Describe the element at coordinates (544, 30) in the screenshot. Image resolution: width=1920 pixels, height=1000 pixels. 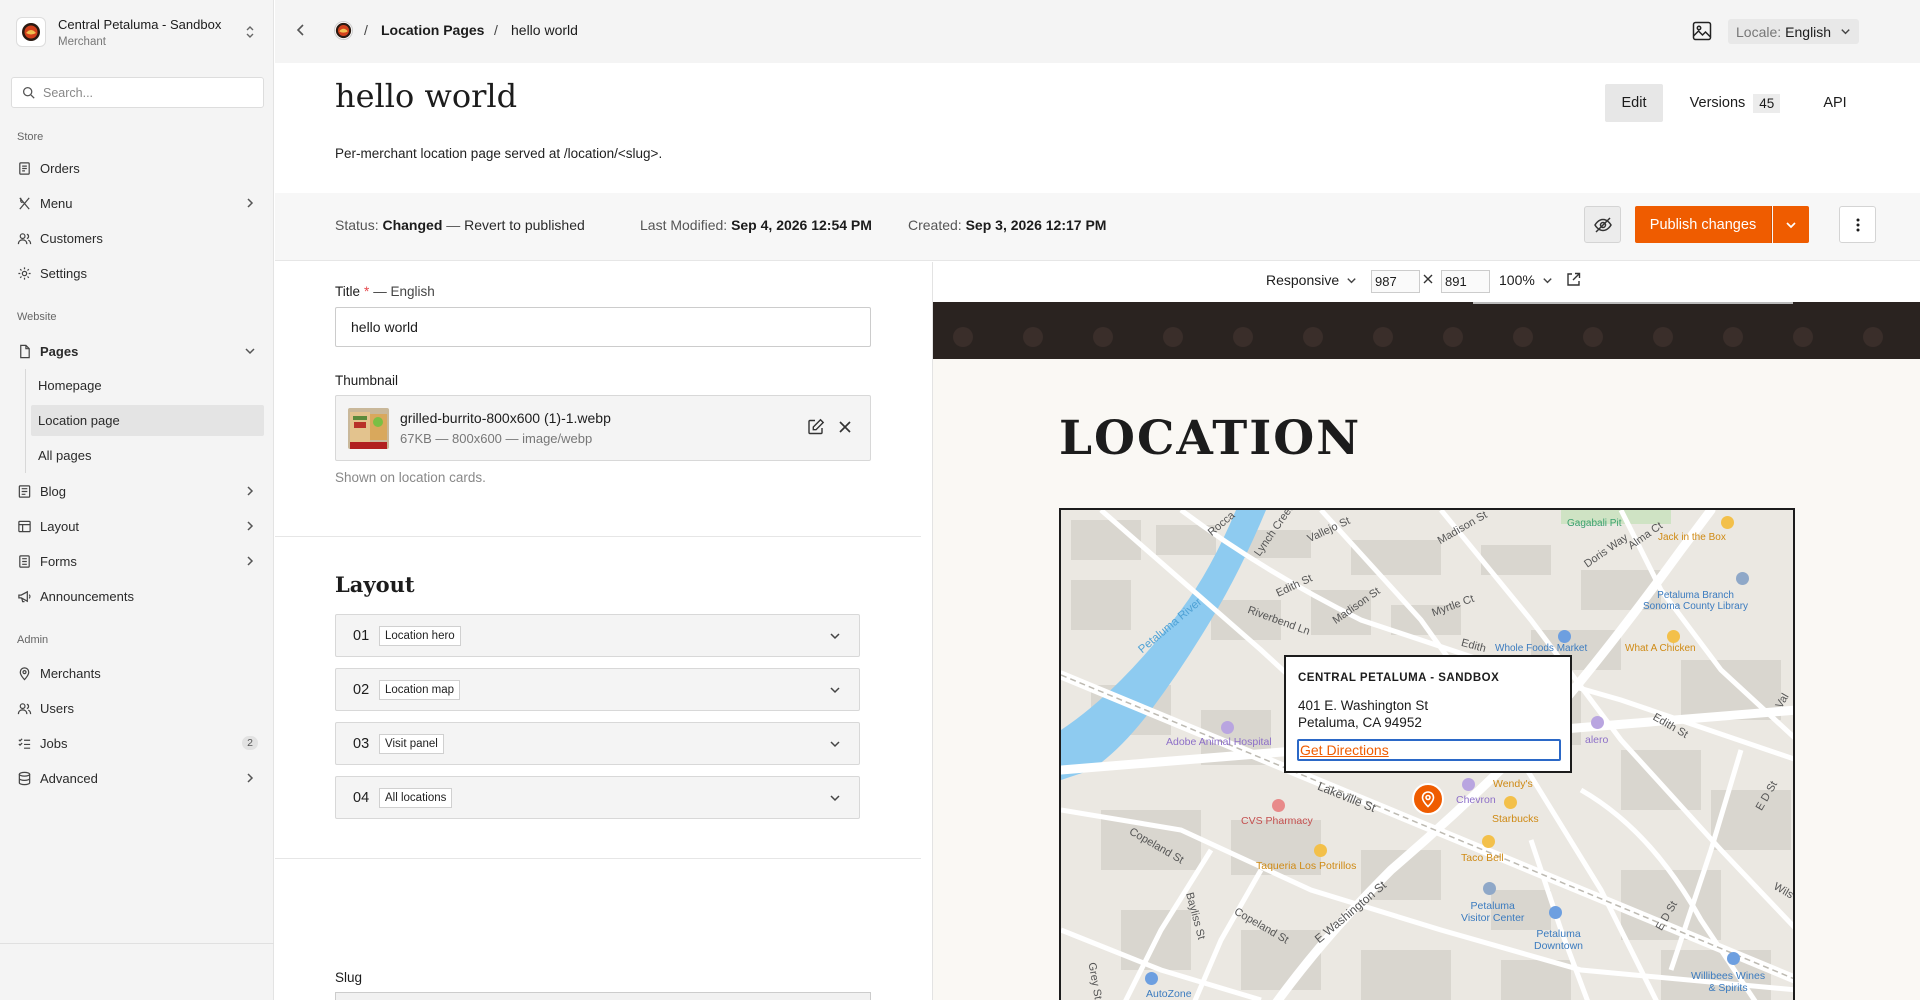
I see `breadcrumb-current: hello world` at that location.